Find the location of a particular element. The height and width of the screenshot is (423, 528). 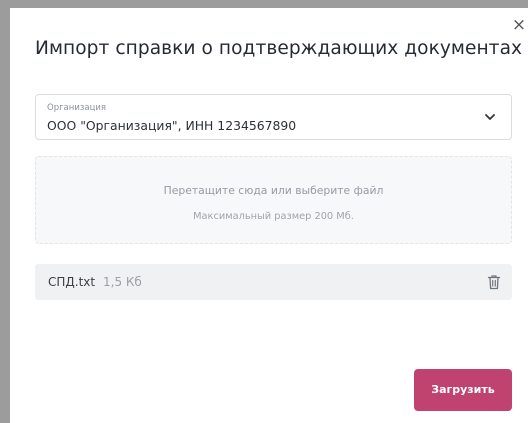

dropzone-main-text: Перетащите сюда или выберите файл is located at coordinates (273, 190).